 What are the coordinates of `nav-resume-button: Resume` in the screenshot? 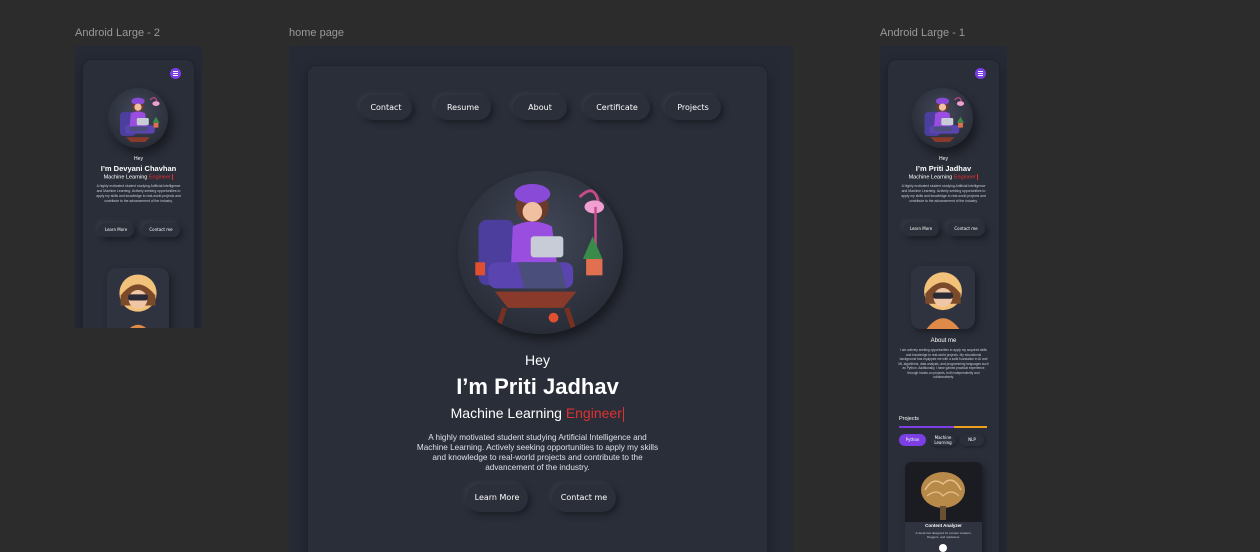 It's located at (463, 107).